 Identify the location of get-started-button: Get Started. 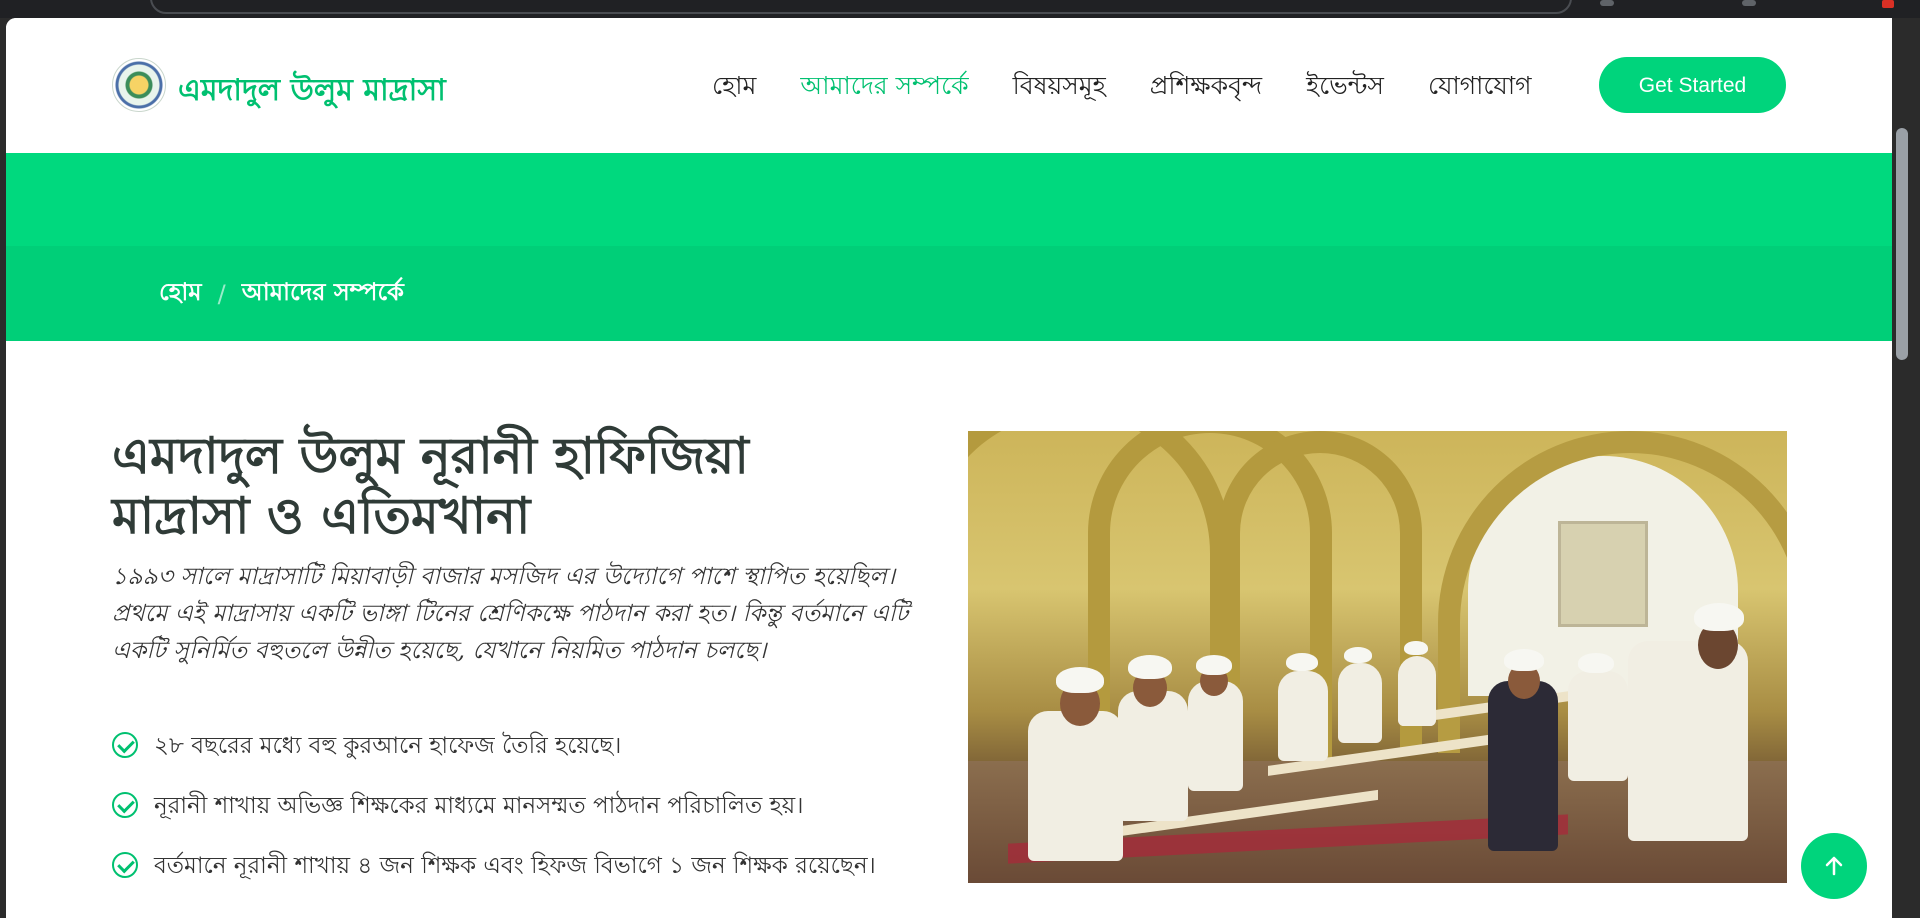
(1692, 85).